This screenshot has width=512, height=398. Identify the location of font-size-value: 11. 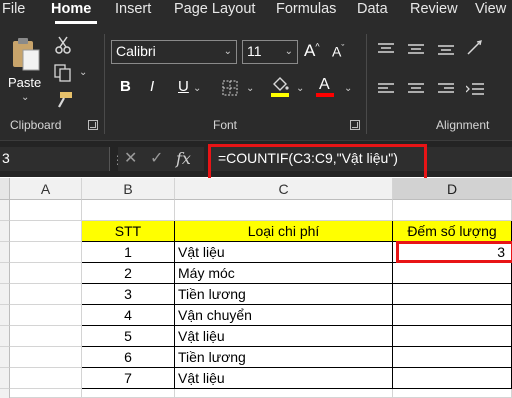
(254, 51).